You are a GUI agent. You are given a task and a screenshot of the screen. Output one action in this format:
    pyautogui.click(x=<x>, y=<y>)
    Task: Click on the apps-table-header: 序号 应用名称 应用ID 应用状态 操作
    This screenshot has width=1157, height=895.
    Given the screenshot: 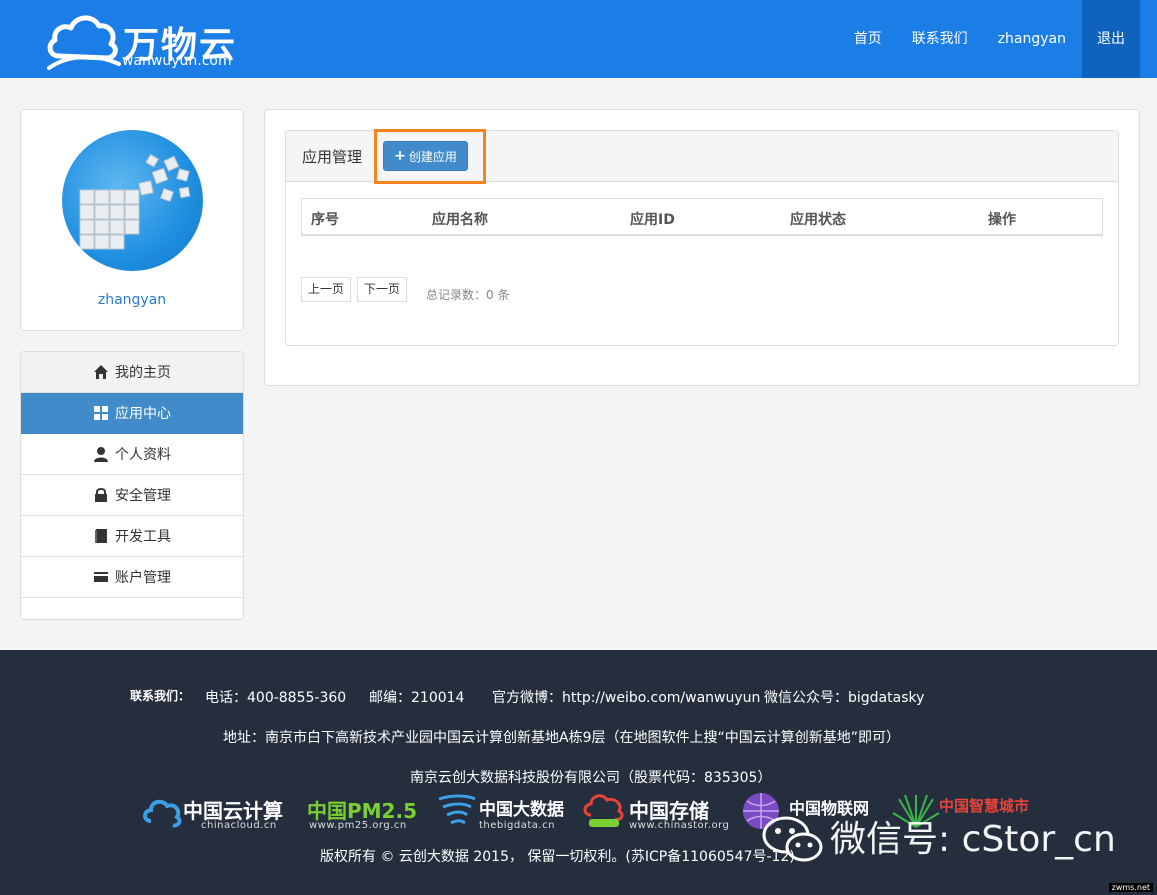 What is the action you would take?
    pyautogui.click(x=702, y=217)
    